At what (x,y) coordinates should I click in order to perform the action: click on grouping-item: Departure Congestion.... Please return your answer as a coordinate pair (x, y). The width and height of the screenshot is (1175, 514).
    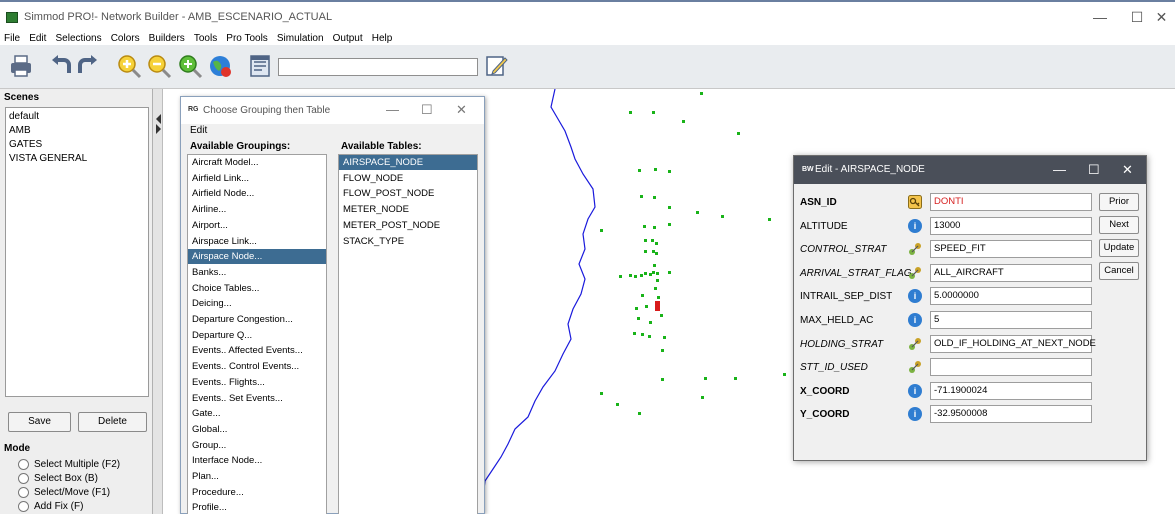
    Looking at the image, I should click on (257, 319).